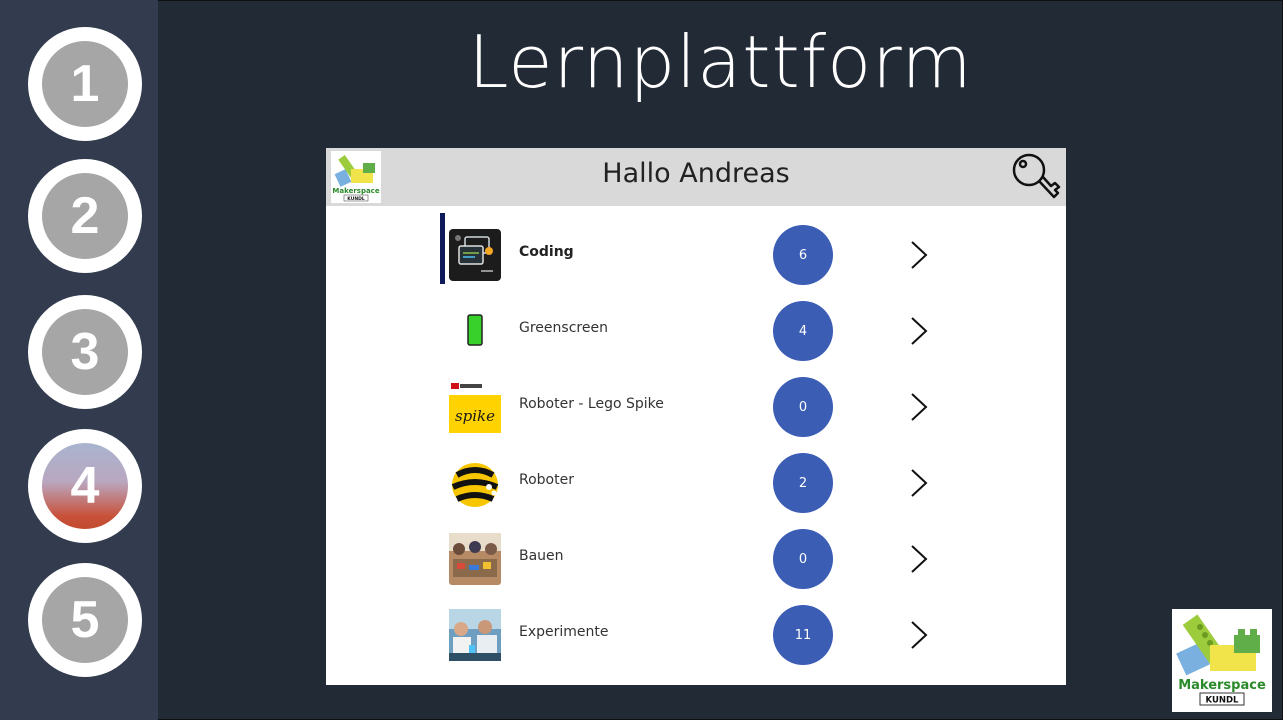 This screenshot has height=720, width=1283. What do you see at coordinates (803, 635) in the screenshot?
I see `count-badge: 11` at bounding box center [803, 635].